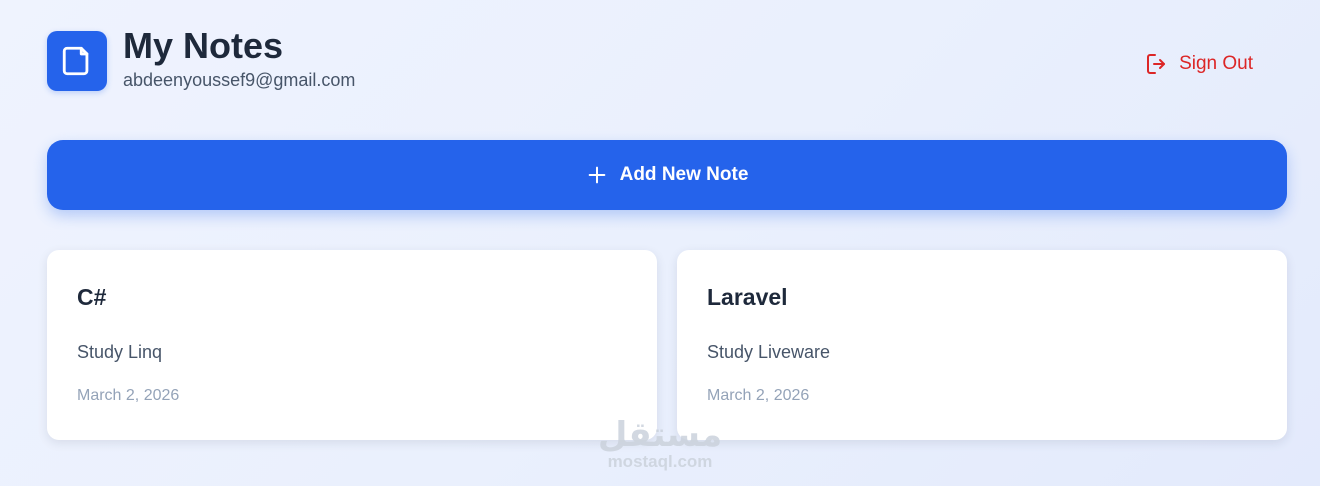  Describe the element at coordinates (1216, 63) in the screenshot. I see `sign-out-label: Sign Out` at that location.